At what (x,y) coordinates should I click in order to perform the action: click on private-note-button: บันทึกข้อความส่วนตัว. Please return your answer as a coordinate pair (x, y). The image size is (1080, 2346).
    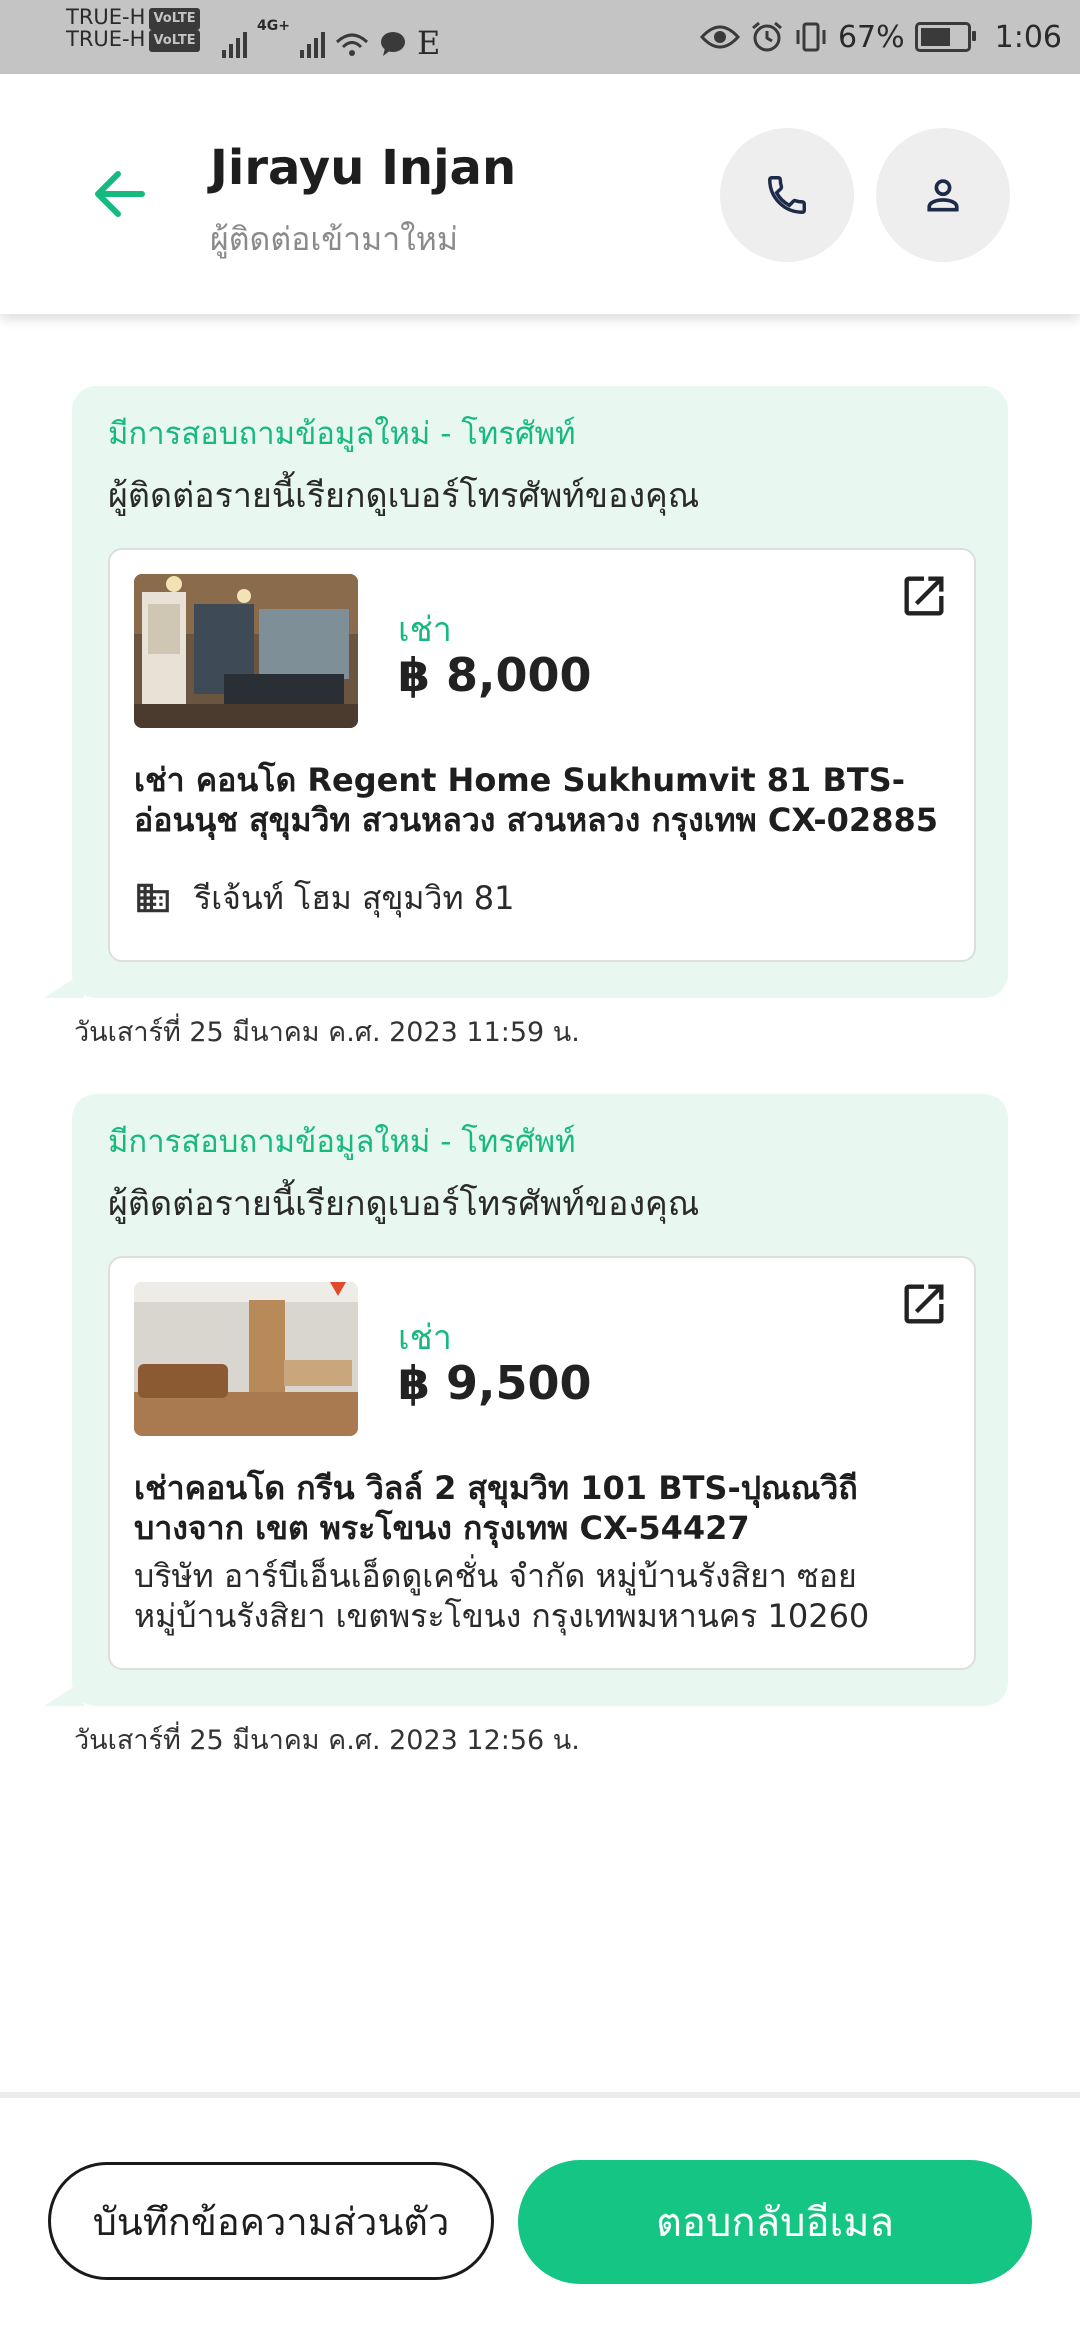
    Looking at the image, I should click on (271, 2221).